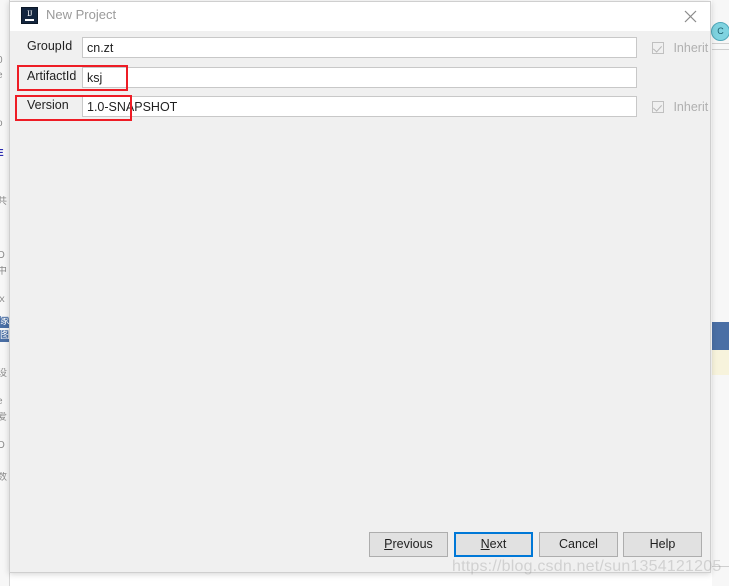 The width and height of the screenshot is (729, 586). Describe the element at coordinates (720, 336) in the screenshot. I see `background-highlight-bar-blue` at that location.